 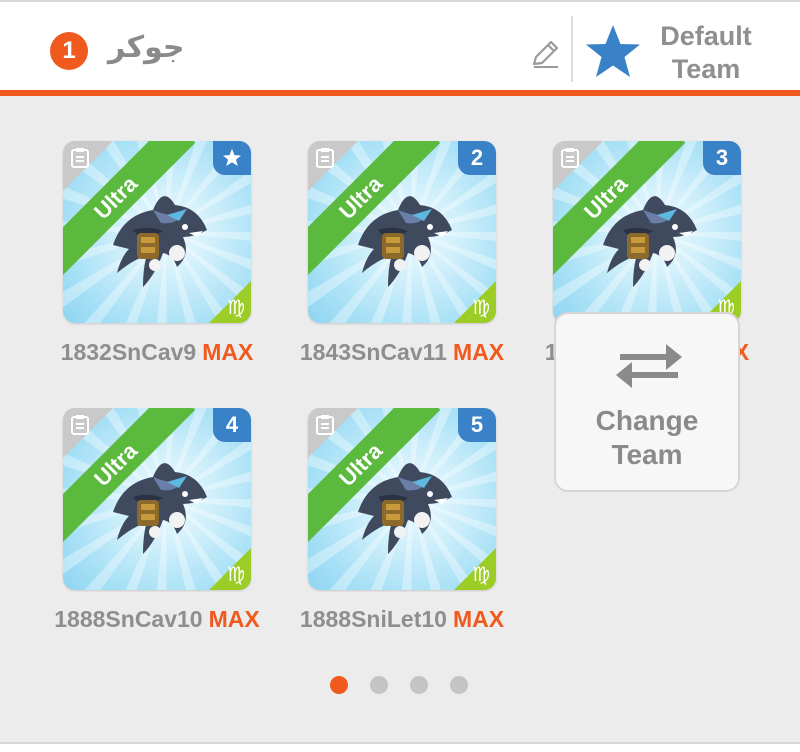 What do you see at coordinates (647, 438) in the screenshot?
I see `change-team-label: Change Team` at bounding box center [647, 438].